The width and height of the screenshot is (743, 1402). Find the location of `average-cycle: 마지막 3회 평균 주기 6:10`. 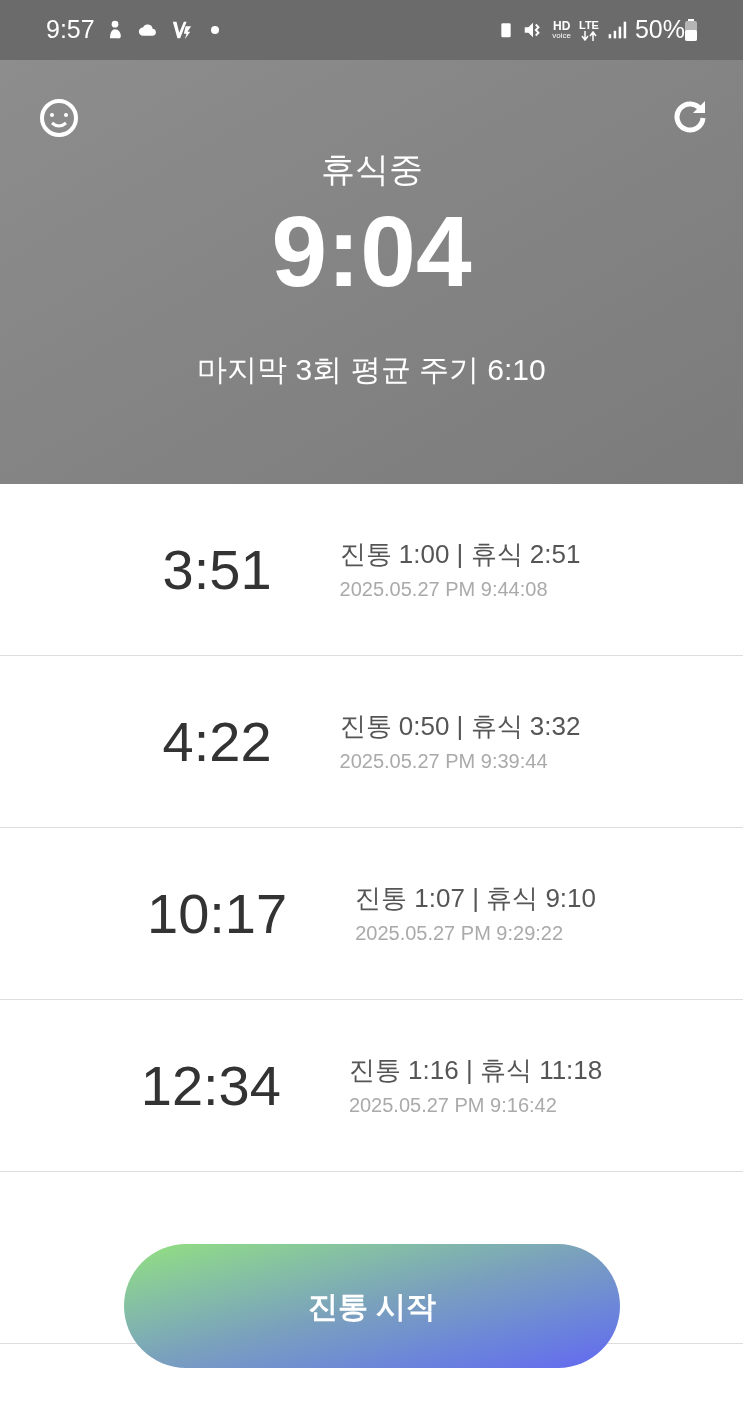

average-cycle: 마지막 3회 평균 주기 6:10 is located at coordinates (371, 370).